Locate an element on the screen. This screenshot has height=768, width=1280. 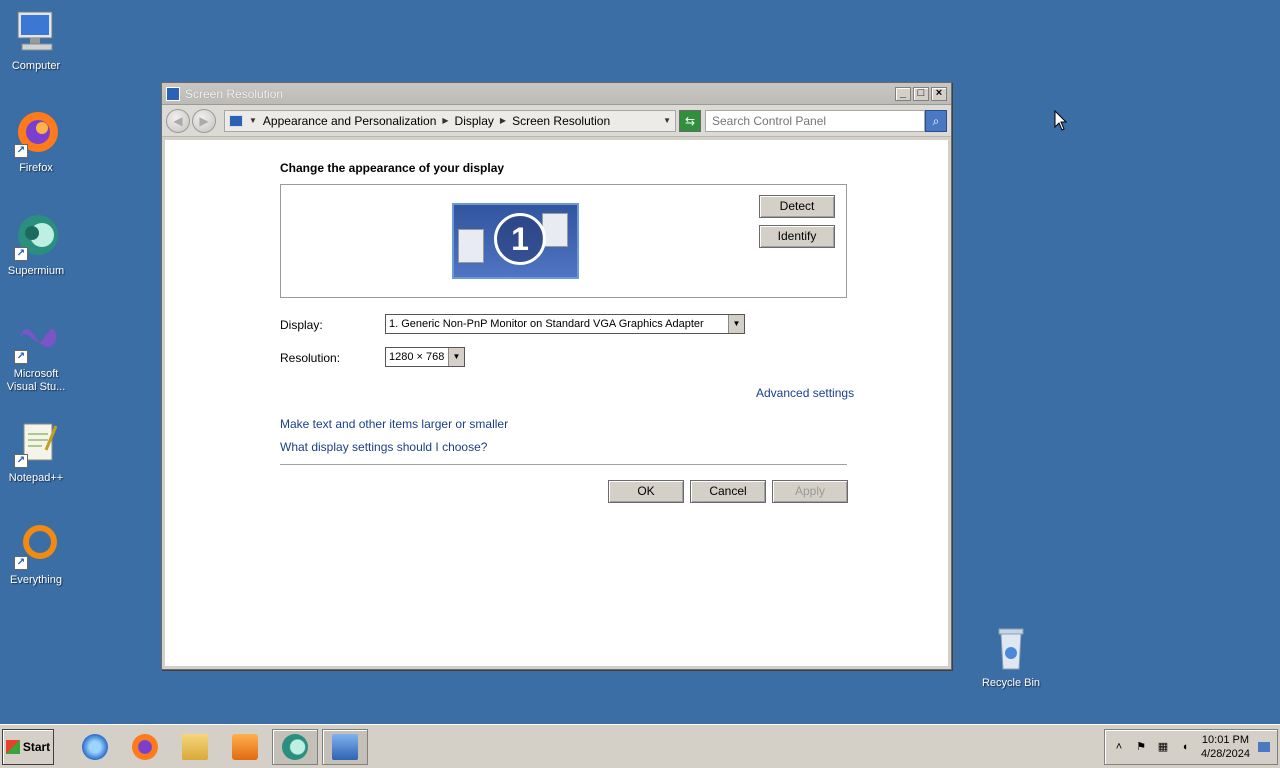
taskbar-file-explorer is located at coordinates (195, 747).